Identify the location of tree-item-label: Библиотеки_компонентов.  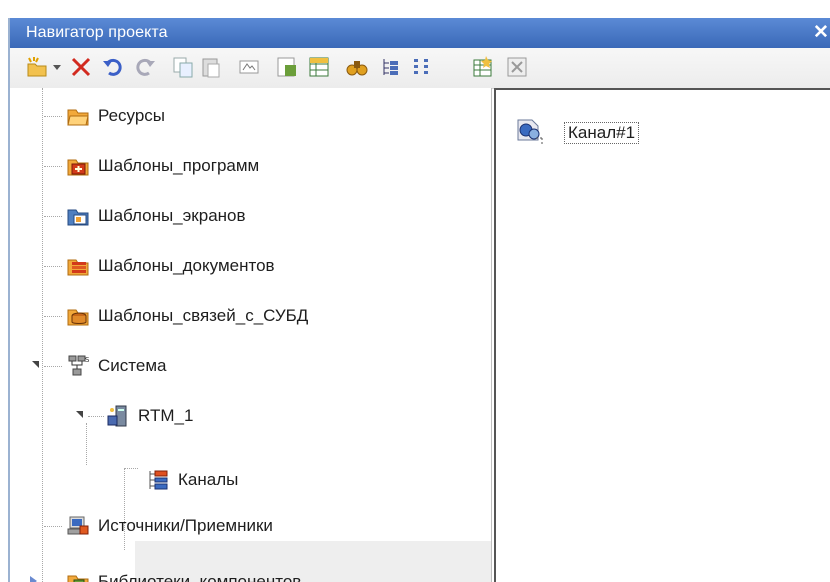
(200, 577).